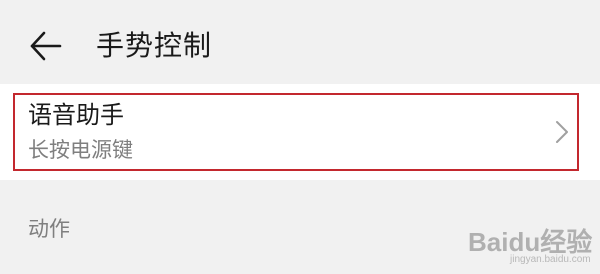 This screenshot has height=274, width=600. Describe the element at coordinates (562, 132) in the screenshot. I see `chevron-right-icon` at that location.